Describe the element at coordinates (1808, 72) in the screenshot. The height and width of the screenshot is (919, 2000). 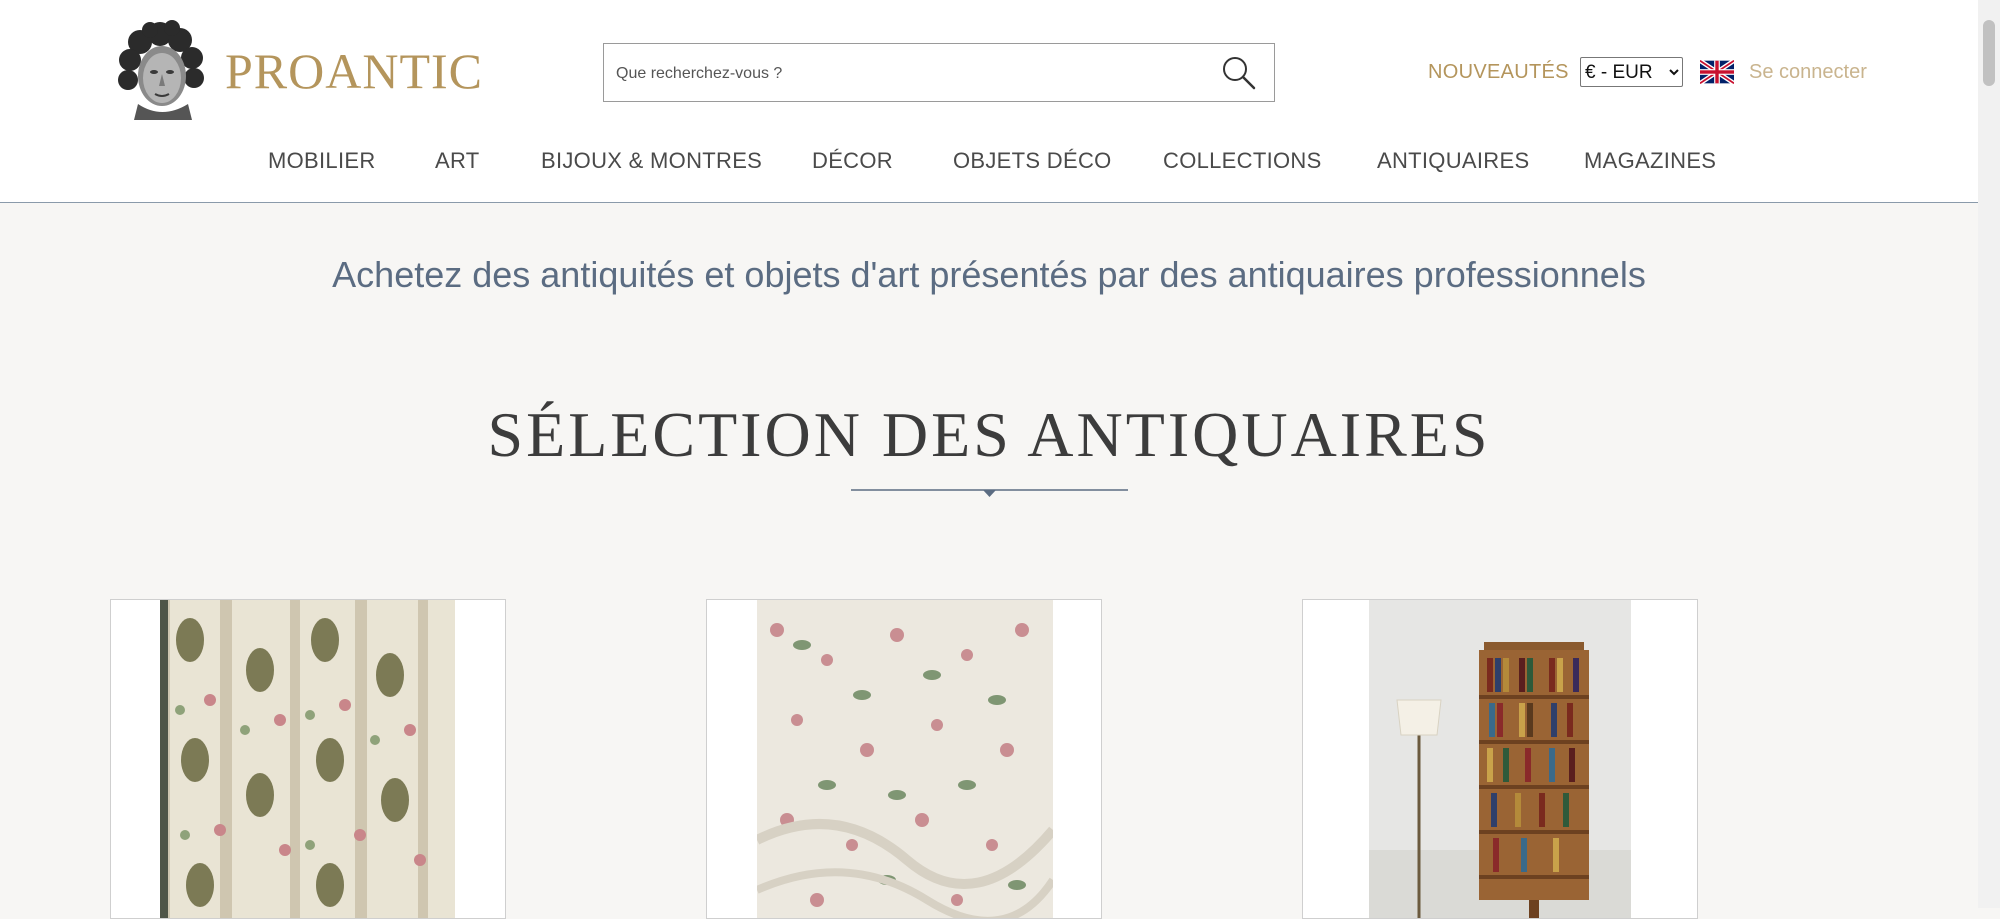
I see `login-link: Se connecter` at that location.